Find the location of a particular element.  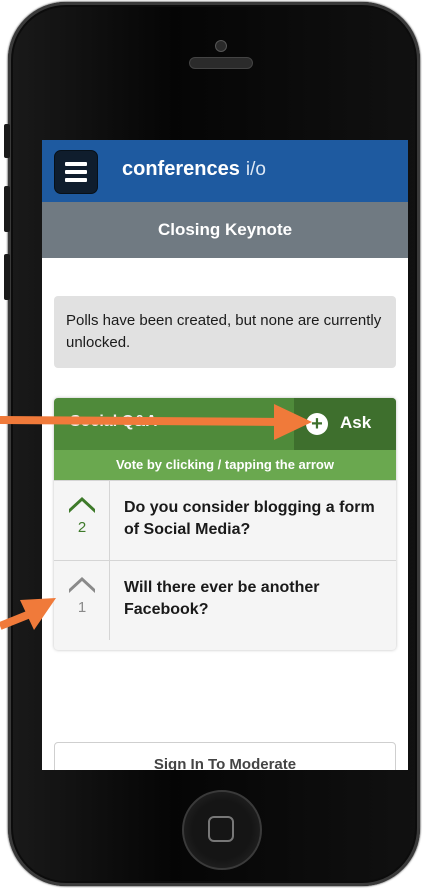

qa-header: Social Q&A + Ask is located at coordinates (225, 424).